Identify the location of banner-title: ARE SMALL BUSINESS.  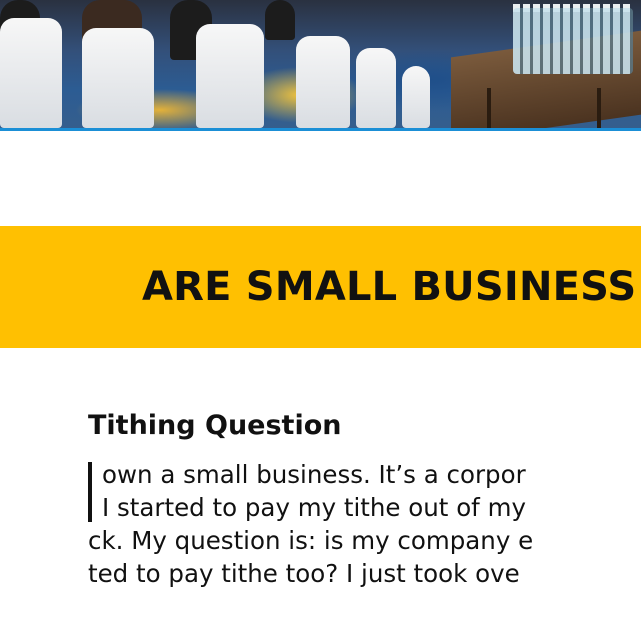
(389, 287).